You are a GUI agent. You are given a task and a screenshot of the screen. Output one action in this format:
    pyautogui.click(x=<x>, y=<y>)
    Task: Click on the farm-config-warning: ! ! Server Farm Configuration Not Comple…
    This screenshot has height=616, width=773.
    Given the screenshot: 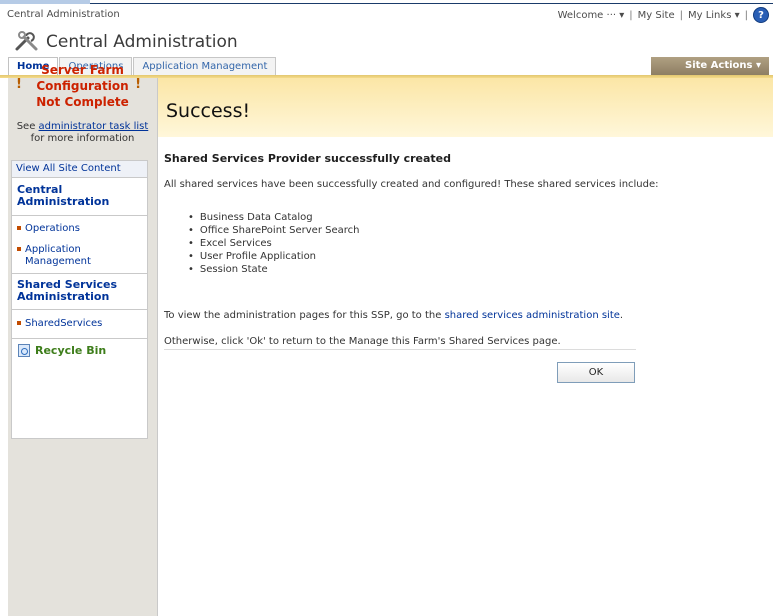 What is the action you would take?
    pyautogui.click(x=82, y=86)
    